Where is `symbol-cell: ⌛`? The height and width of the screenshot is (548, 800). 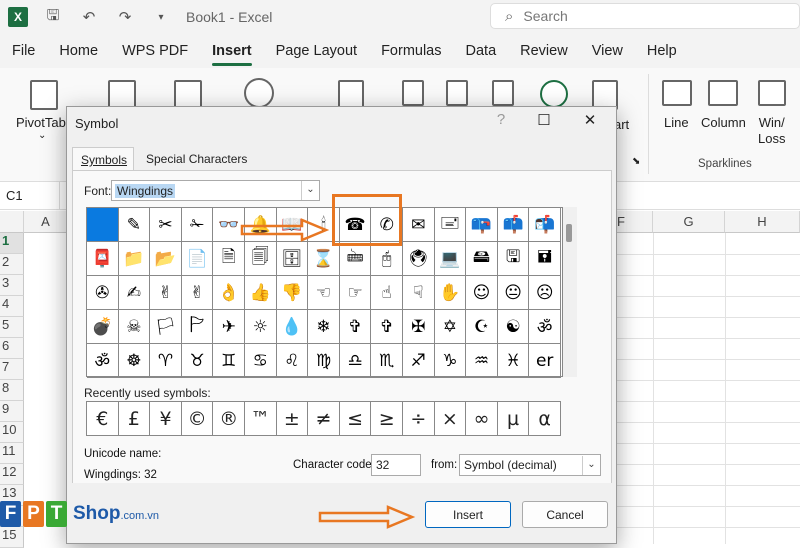
symbol-cell: ⌛ is located at coordinates (324, 259).